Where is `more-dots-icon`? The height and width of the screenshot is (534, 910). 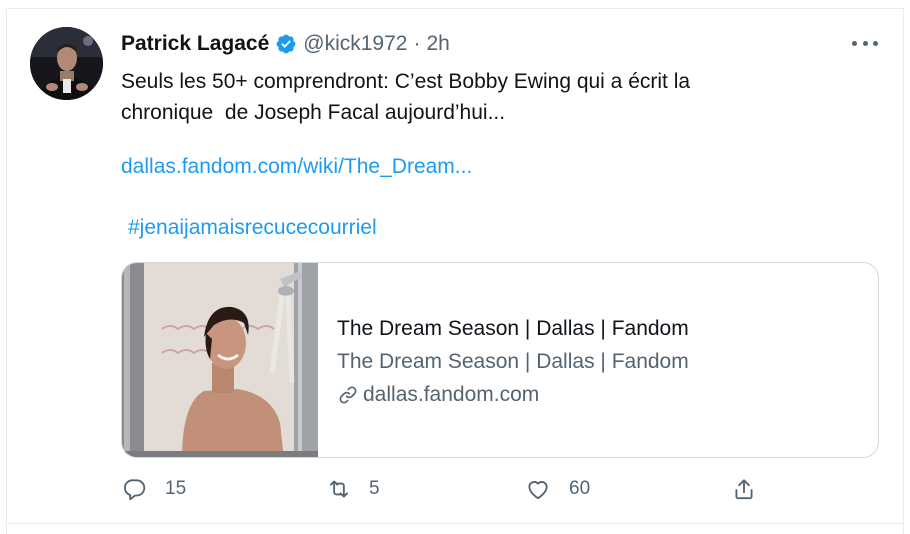 more-dots-icon is located at coordinates (865, 43).